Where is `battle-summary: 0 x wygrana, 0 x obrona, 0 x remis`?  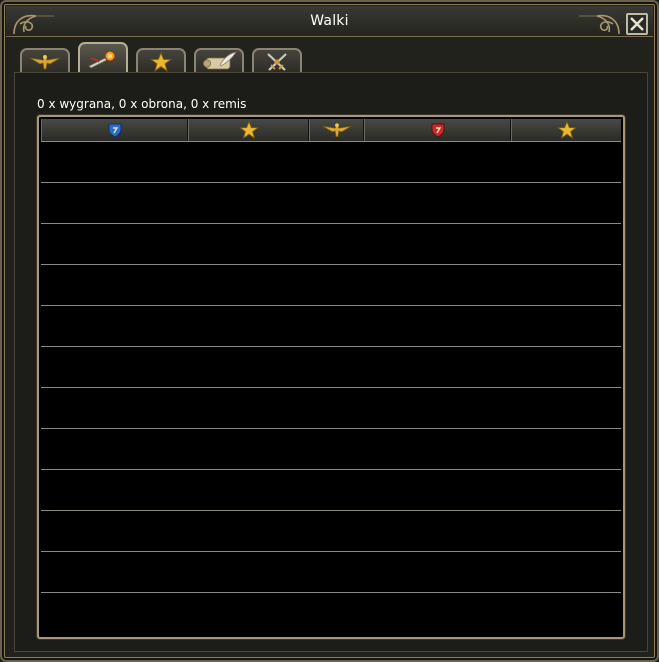 battle-summary: 0 x wygrana, 0 x obrona, 0 x remis is located at coordinates (142, 104).